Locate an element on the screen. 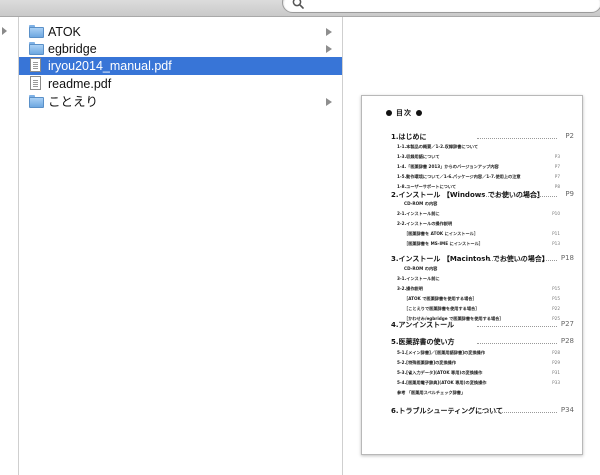 This screenshot has width=600, height=475. toc-subsection-page: P13 is located at coordinates (556, 243).